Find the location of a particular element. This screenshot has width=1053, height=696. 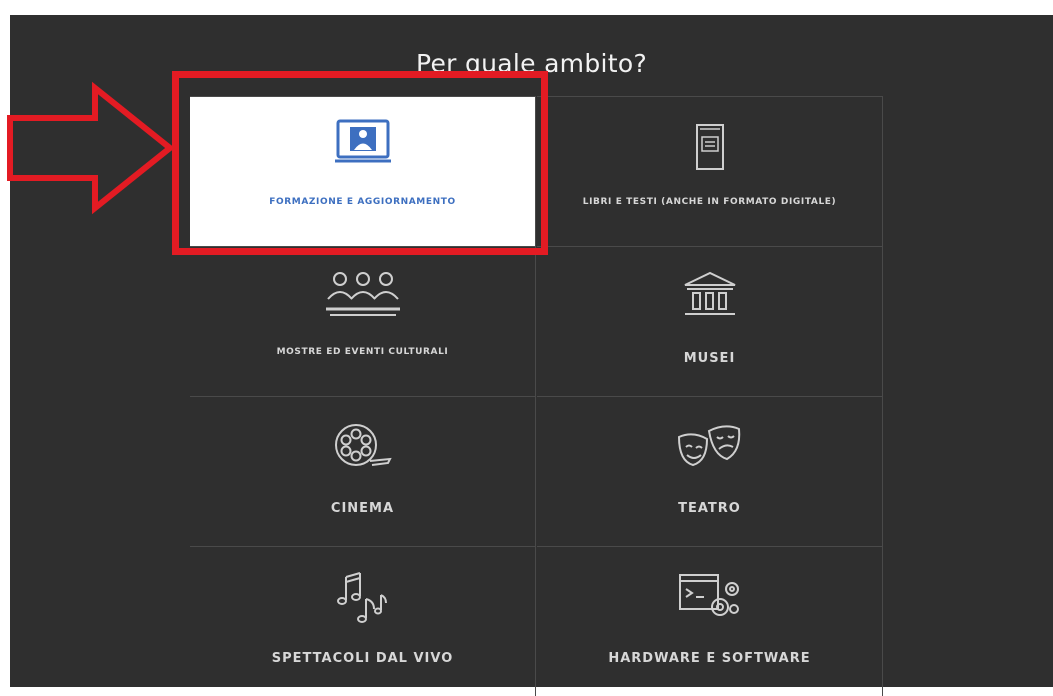

theatre-masks-icon is located at coordinates (708, 446).